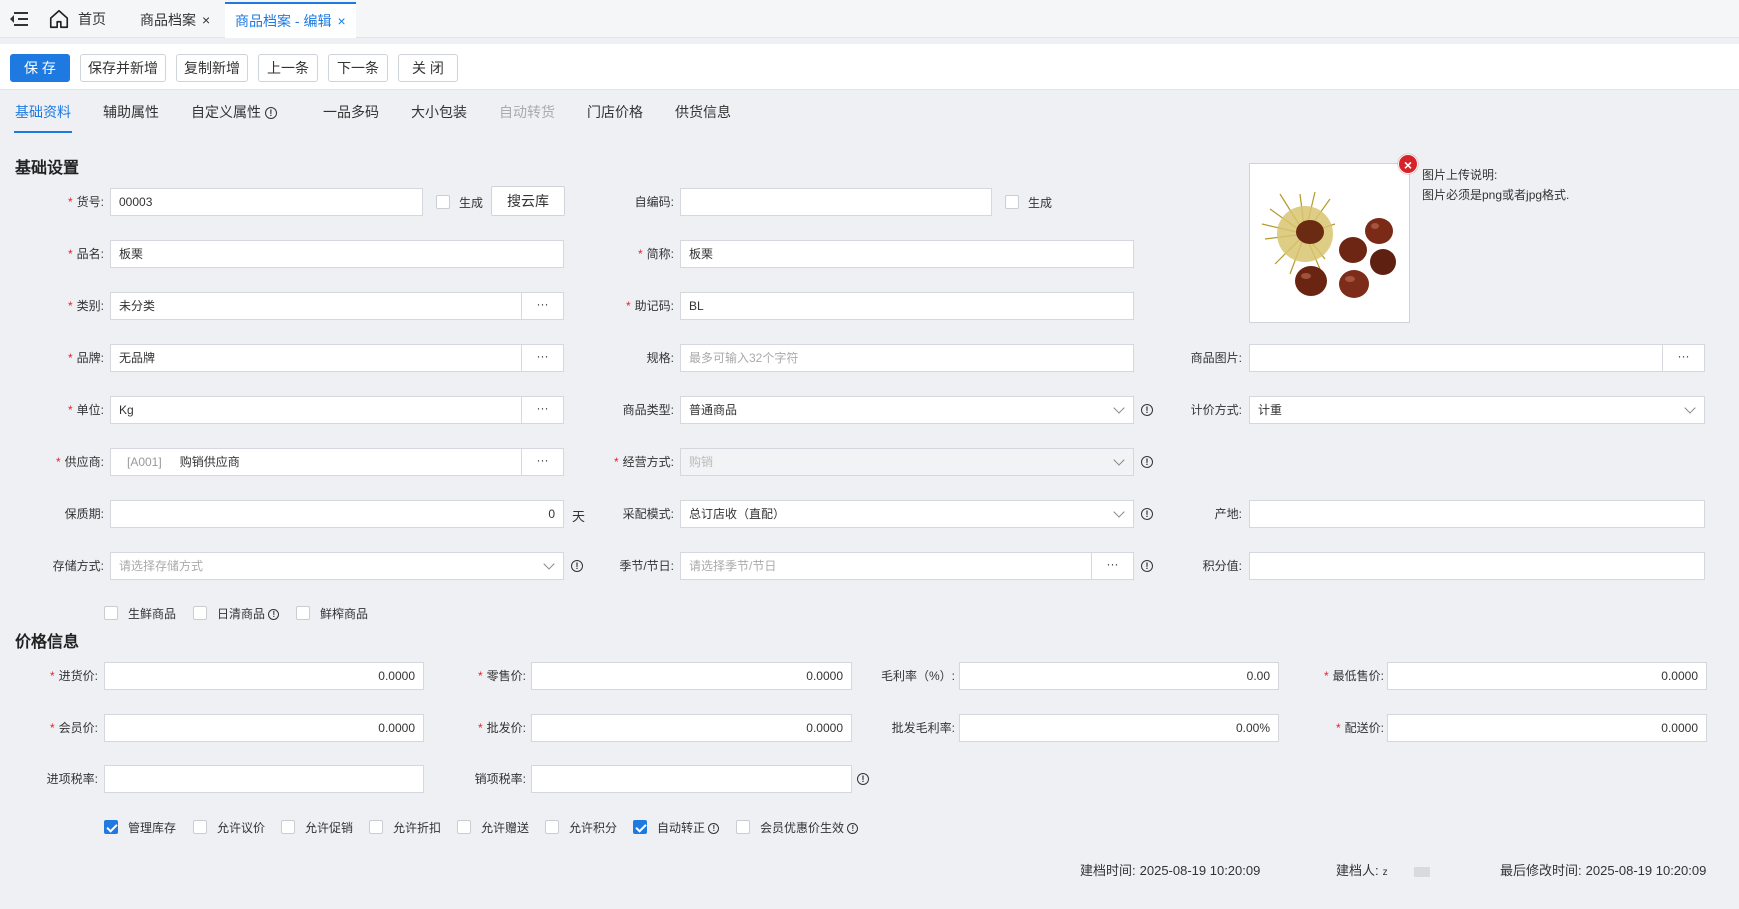  Describe the element at coordinates (443, 202) in the screenshot. I see `generate-item-no-checkbox` at that location.